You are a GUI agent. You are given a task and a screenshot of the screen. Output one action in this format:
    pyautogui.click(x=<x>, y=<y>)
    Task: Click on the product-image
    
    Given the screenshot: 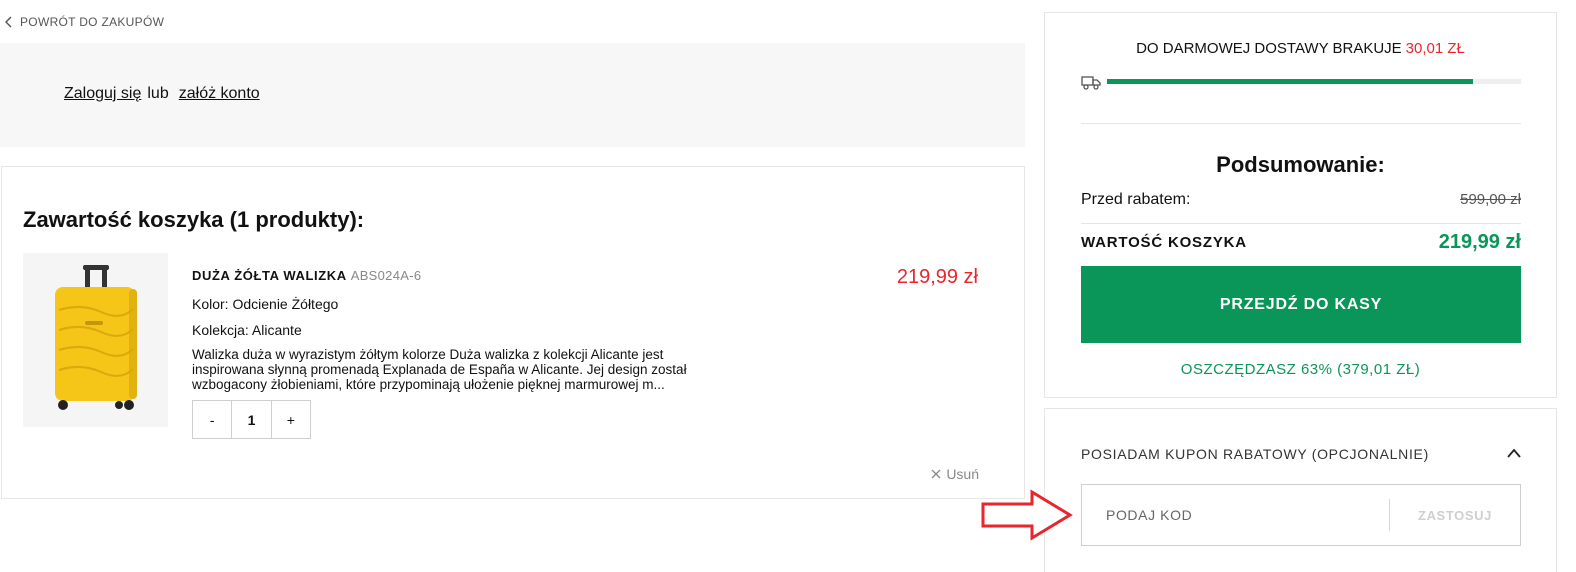 What is the action you would take?
    pyautogui.click(x=95, y=340)
    